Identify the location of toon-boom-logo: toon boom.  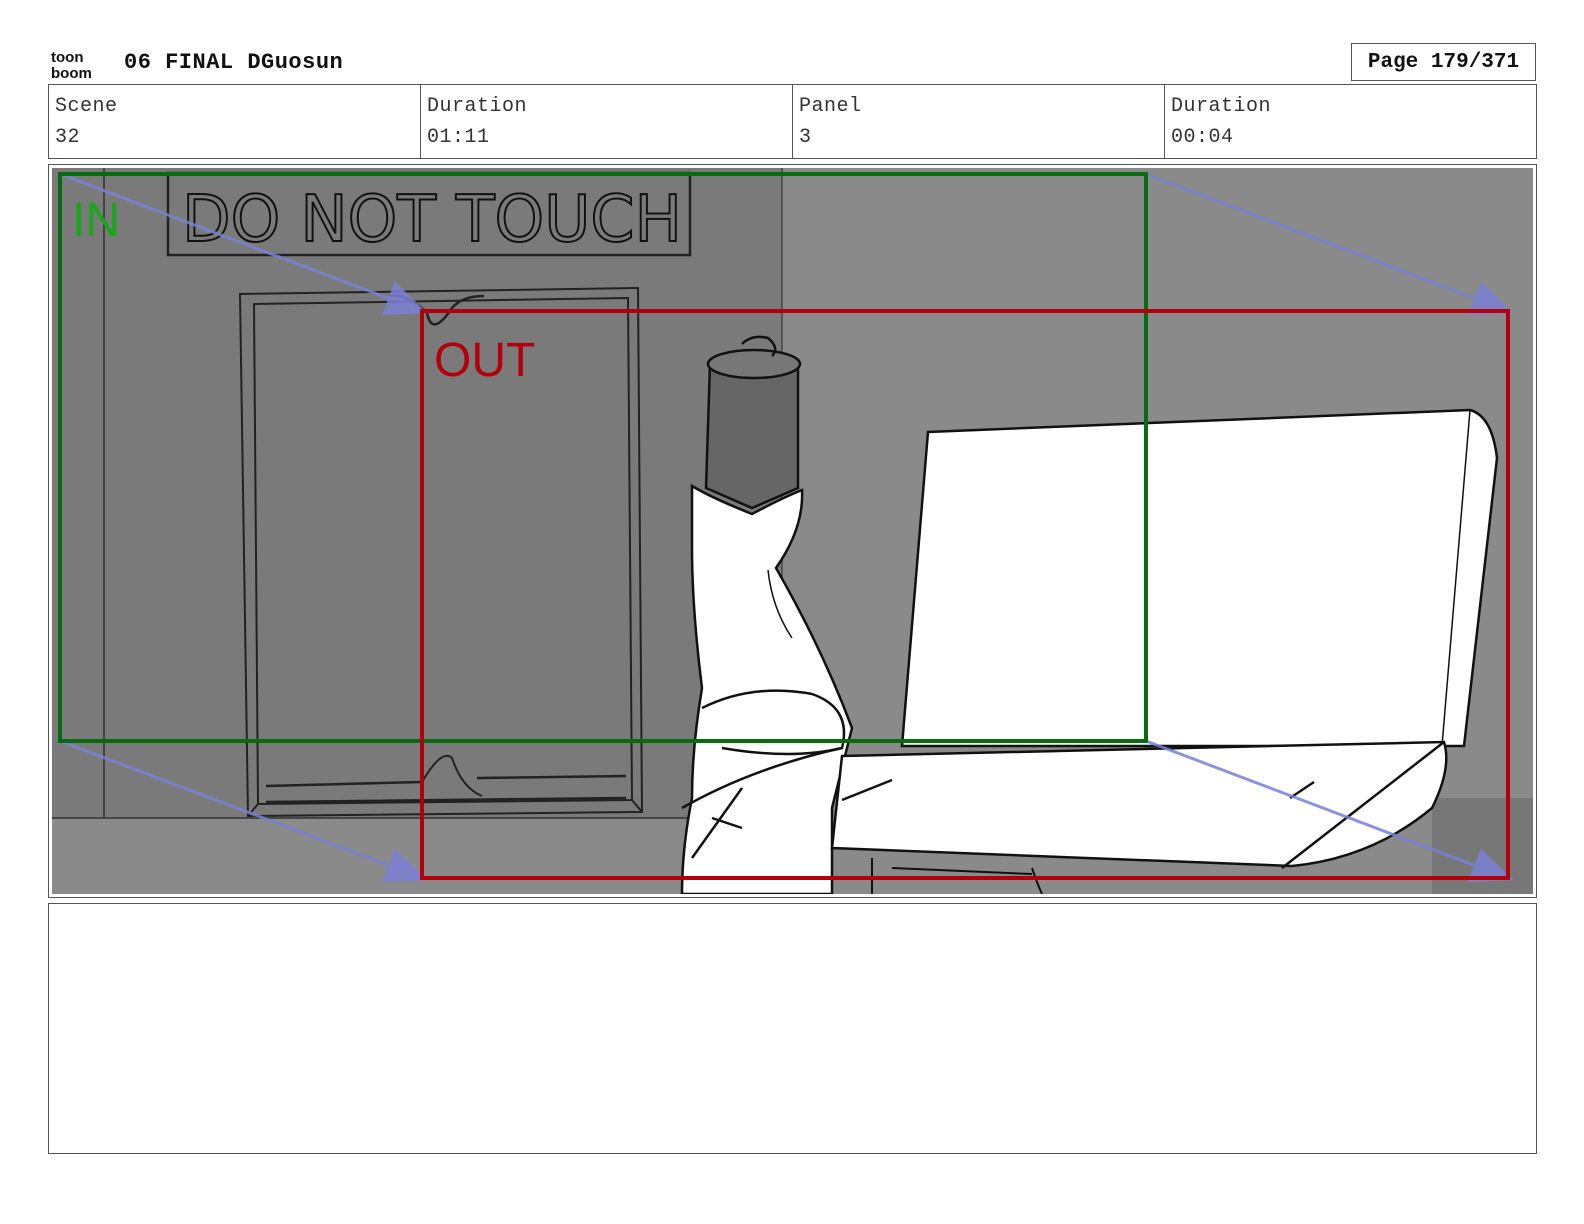
(71, 64).